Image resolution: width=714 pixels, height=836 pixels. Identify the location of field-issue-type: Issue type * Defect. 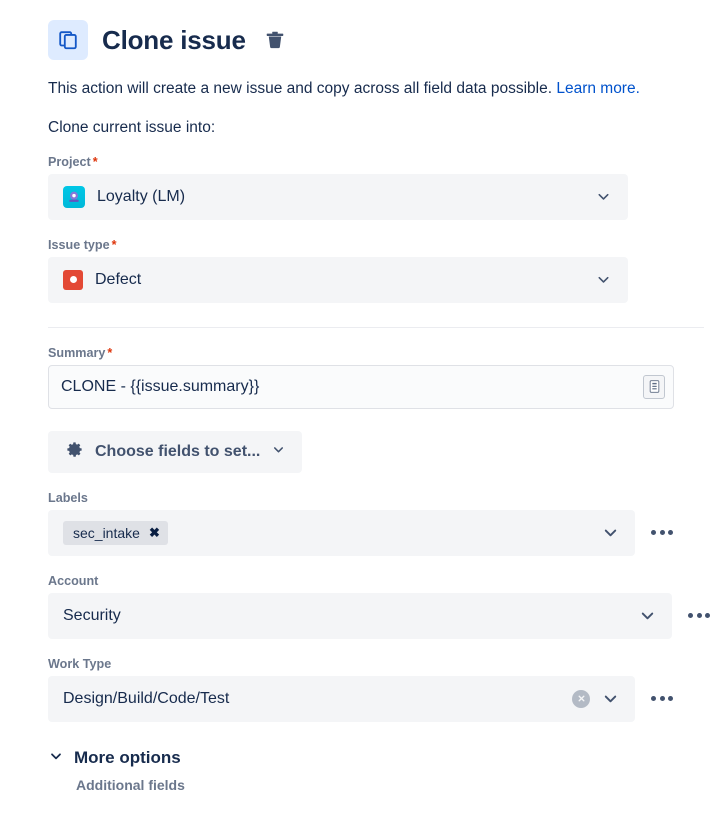
(381, 270).